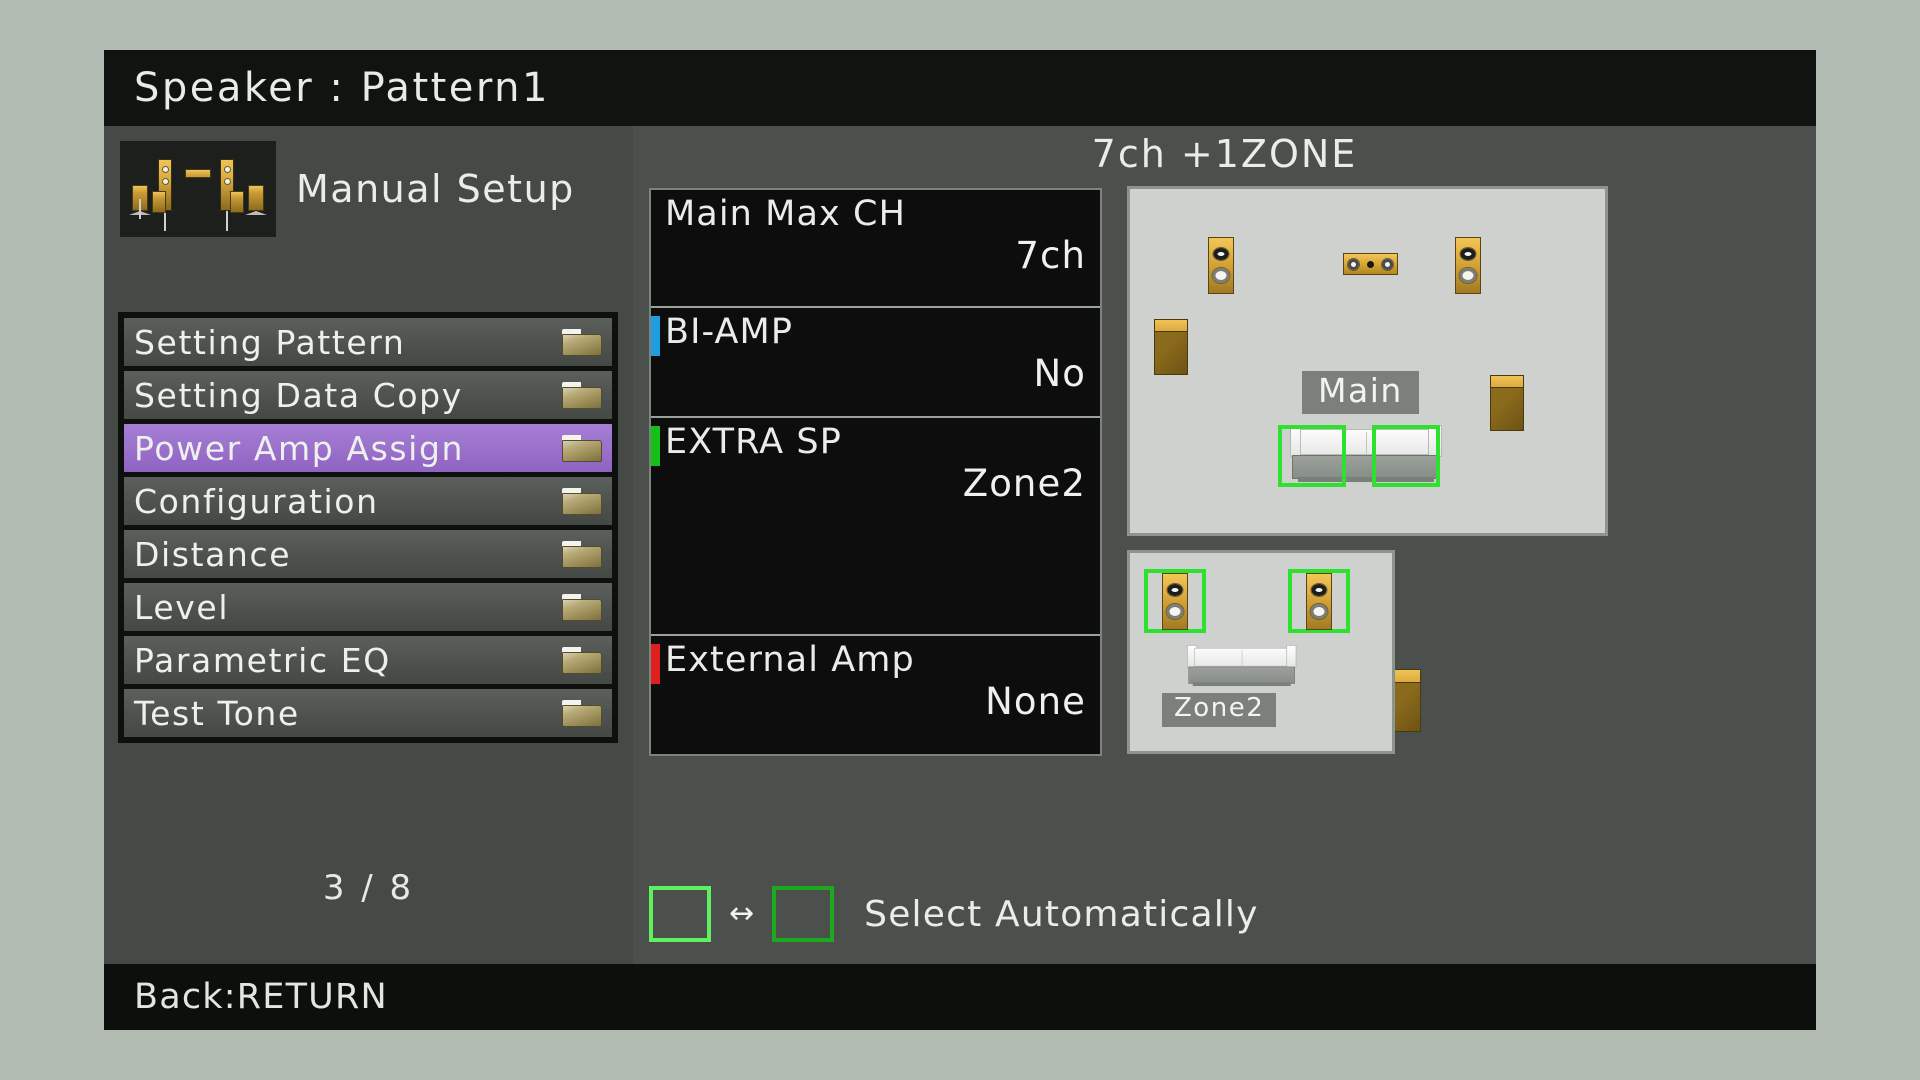 This screenshot has height=1080, width=1920. Describe the element at coordinates (1312, 456) in the screenshot. I see `highlight-surround-back-left` at that location.